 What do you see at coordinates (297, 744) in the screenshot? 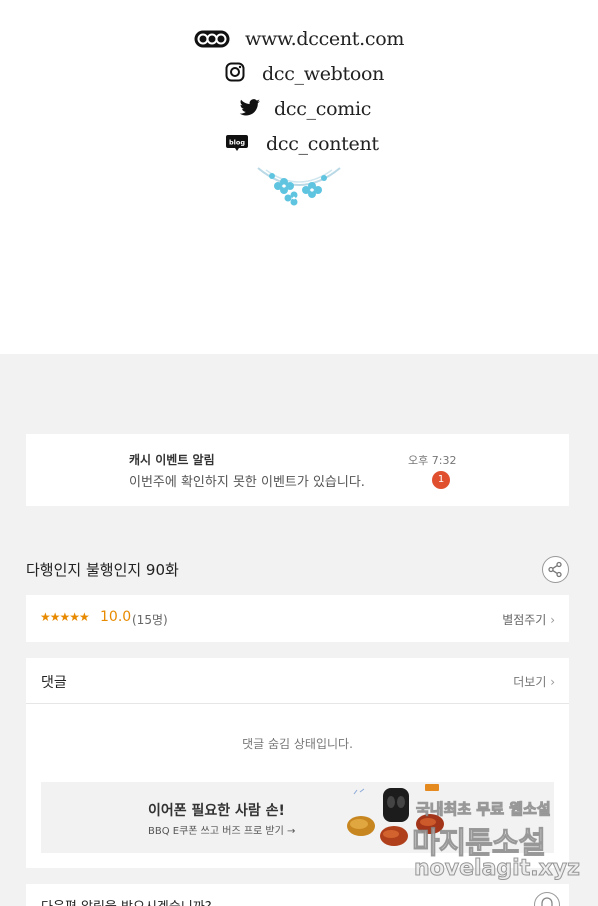
I see `comments-hidden-notice: 댓글 숨김 상태입니다.` at bounding box center [297, 744].